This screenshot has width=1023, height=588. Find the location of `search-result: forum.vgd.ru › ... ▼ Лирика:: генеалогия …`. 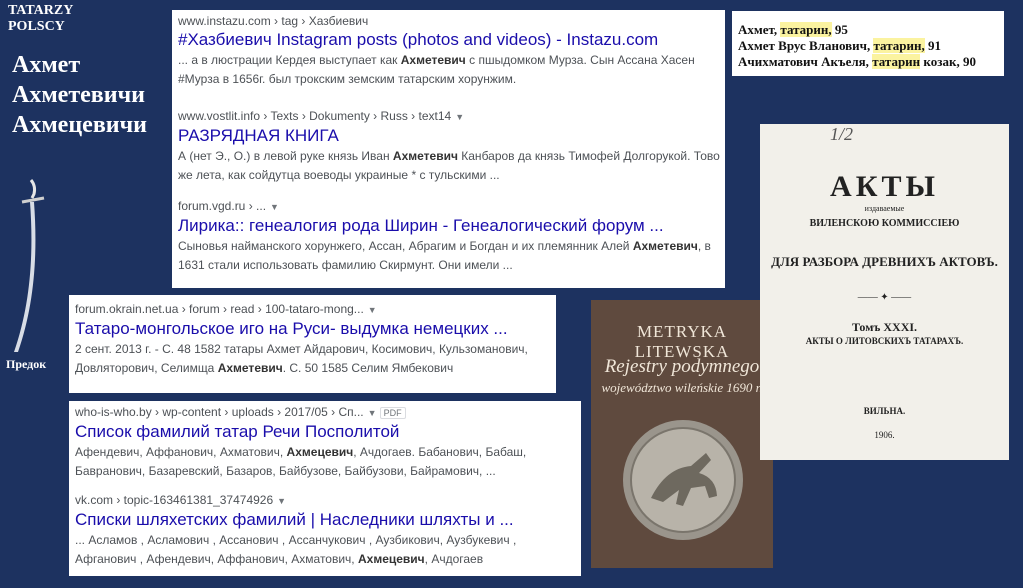

search-result: forum.vgd.ru › ... ▼ Лирика:: генеалогия … is located at coordinates (449, 237).